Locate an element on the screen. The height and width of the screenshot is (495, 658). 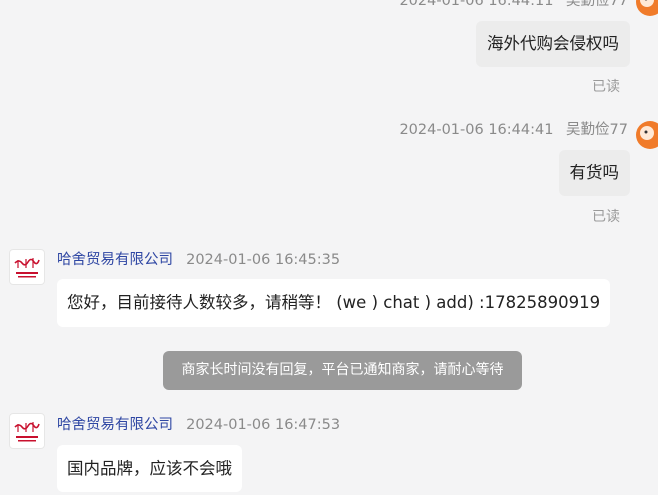
message-meta: 2024-01-06 16:44:41 吴勤俭77 is located at coordinates (513, 128).